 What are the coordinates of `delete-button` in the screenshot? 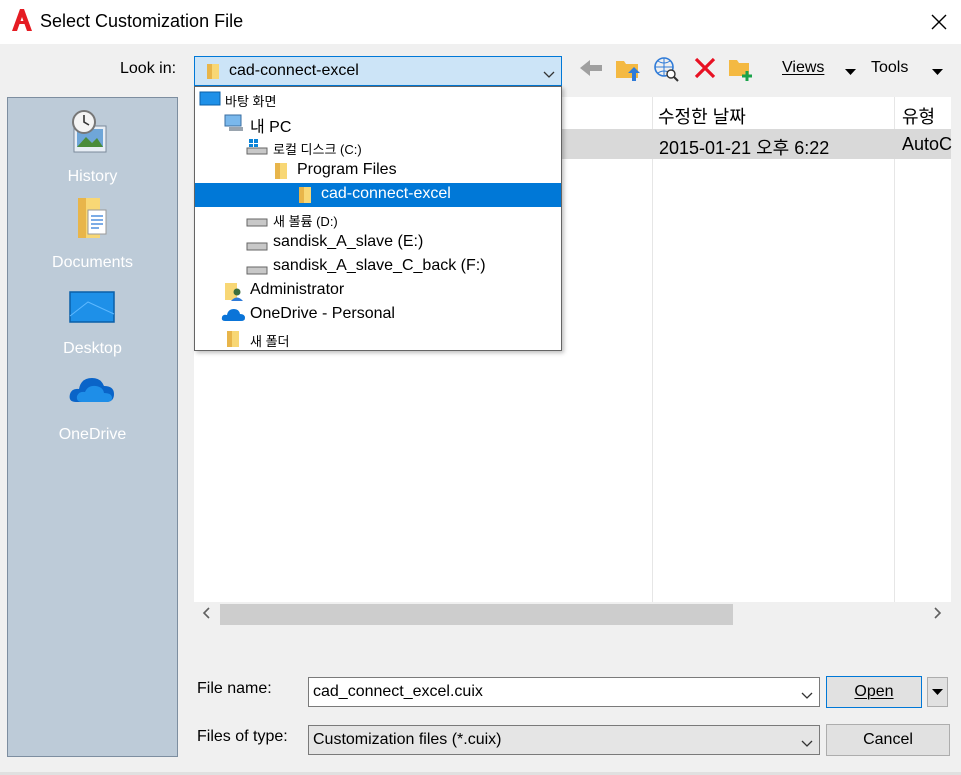 It's located at (706, 69).